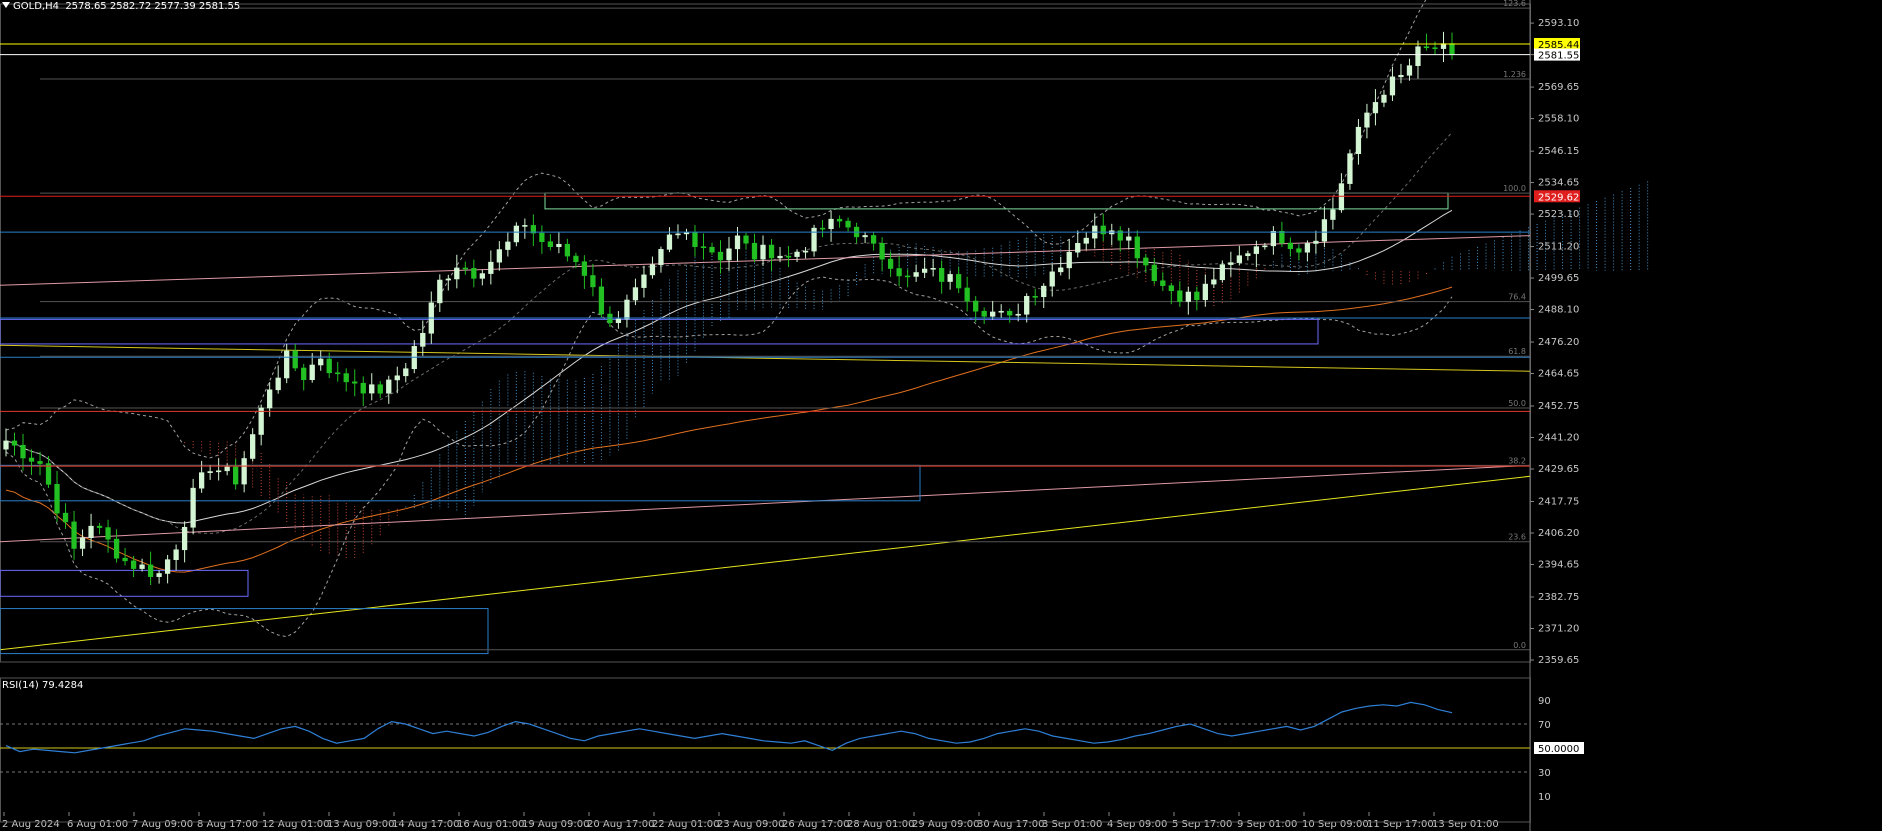 This screenshot has height=831, width=1882. I want to click on ohlc-readout: 2578.65 2582.72 2577.39 2581.55, so click(153, 6).